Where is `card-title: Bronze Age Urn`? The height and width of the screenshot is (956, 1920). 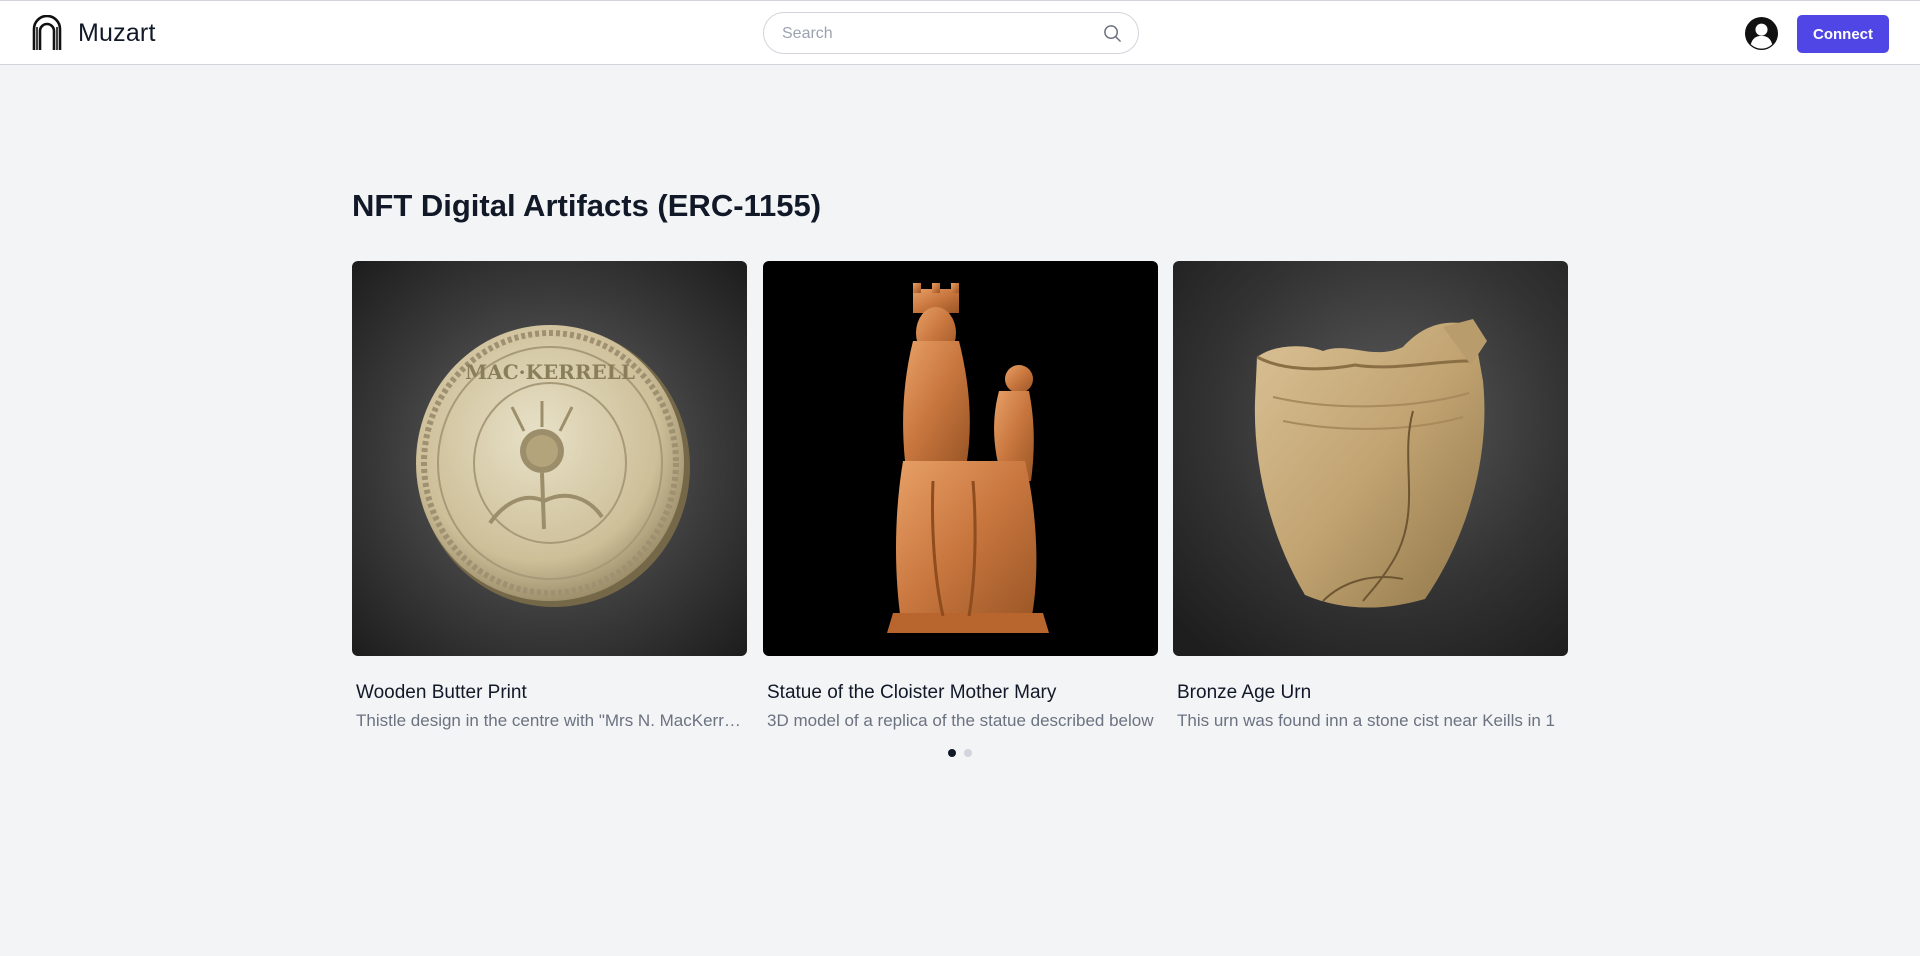 card-title: Bronze Age Urn is located at coordinates (1244, 692).